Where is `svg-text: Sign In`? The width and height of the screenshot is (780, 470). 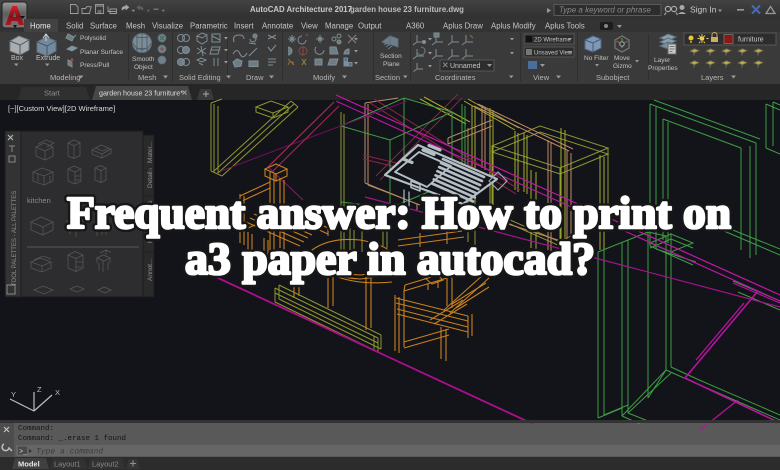
svg-text: Sign In is located at coordinates (703, 10).